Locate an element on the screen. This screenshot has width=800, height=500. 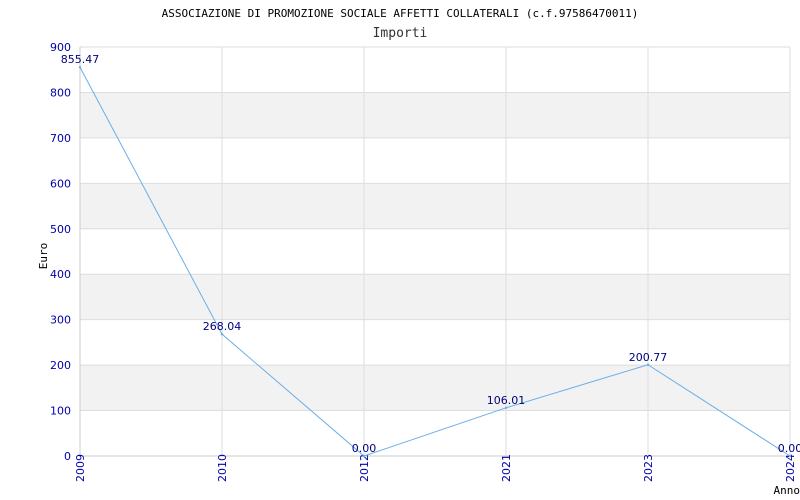
x-axis-label: Anno is located at coordinates (787, 490).